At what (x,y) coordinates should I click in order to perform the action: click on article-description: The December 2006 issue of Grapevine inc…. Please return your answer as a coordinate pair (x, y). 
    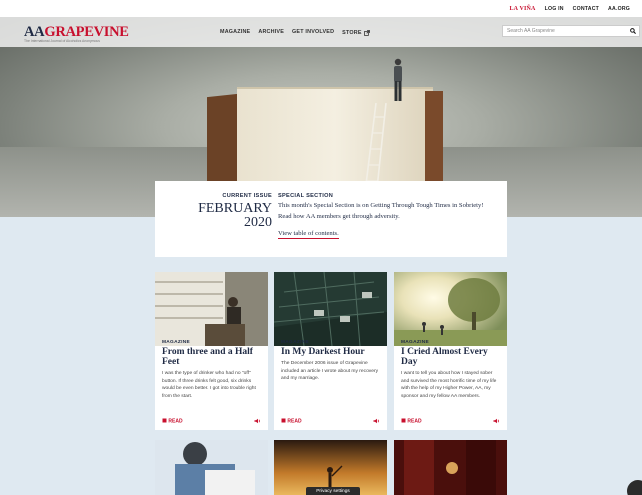
    Looking at the image, I should click on (330, 371).